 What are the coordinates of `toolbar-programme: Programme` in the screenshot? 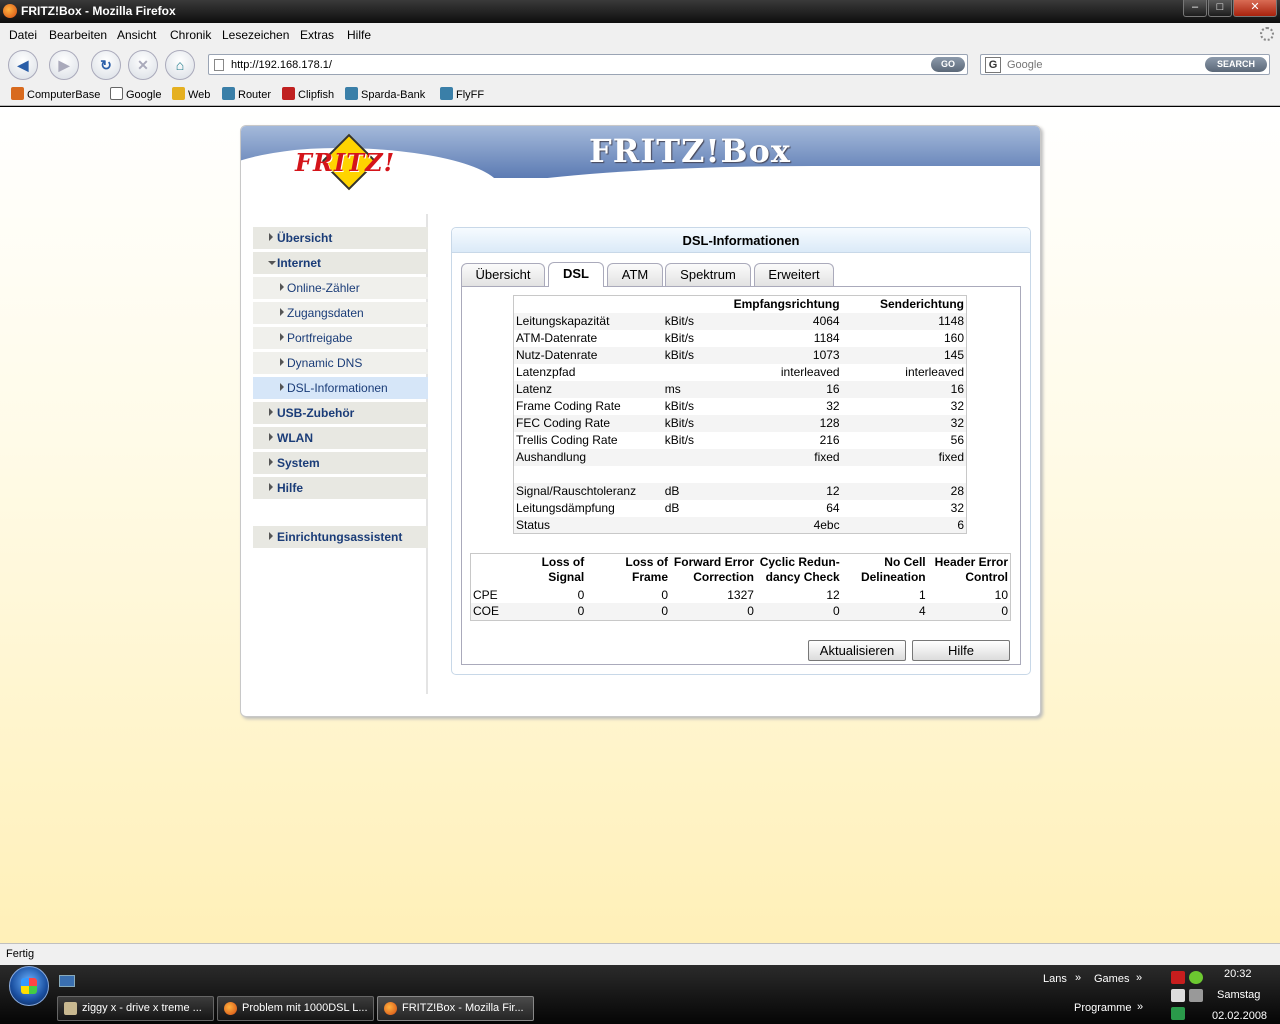 It's located at (1102, 1008).